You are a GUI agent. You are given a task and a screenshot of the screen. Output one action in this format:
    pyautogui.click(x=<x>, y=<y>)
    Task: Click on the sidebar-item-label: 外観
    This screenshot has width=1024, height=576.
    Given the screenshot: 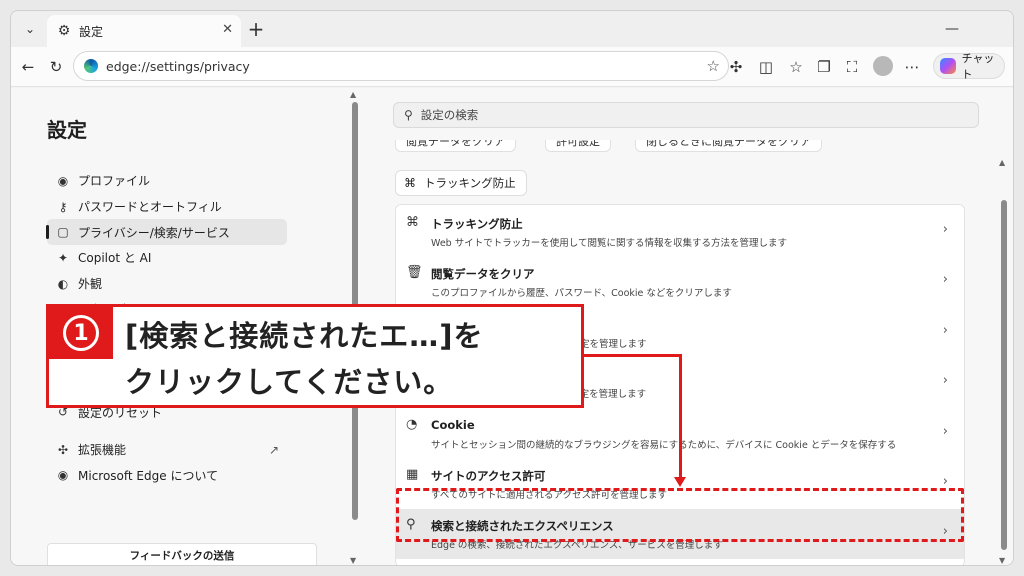 What is the action you would take?
    pyautogui.click(x=90, y=284)
    